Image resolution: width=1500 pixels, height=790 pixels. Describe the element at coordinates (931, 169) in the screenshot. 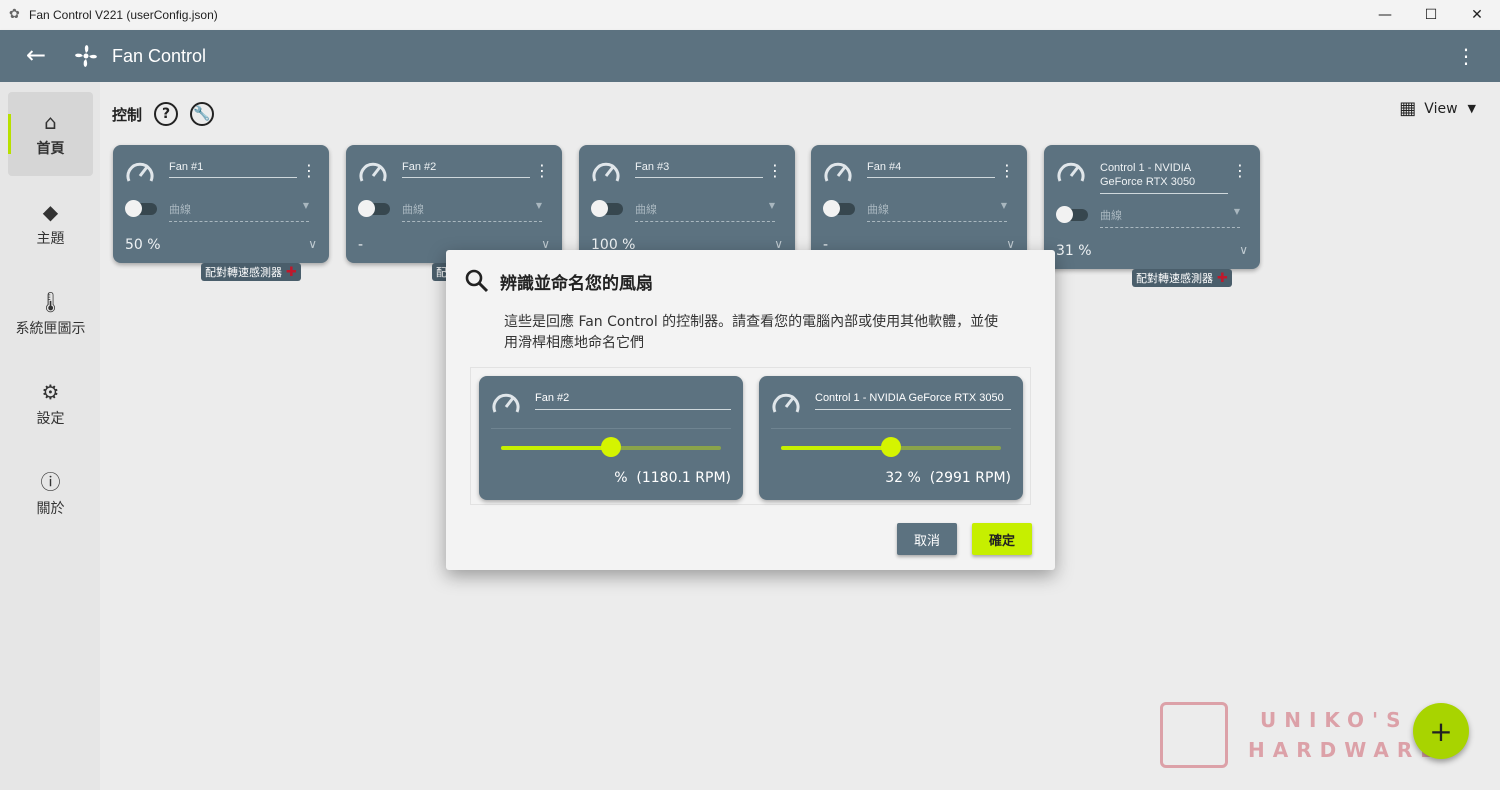

I see `fan-name-field: Fan #4` at that location.